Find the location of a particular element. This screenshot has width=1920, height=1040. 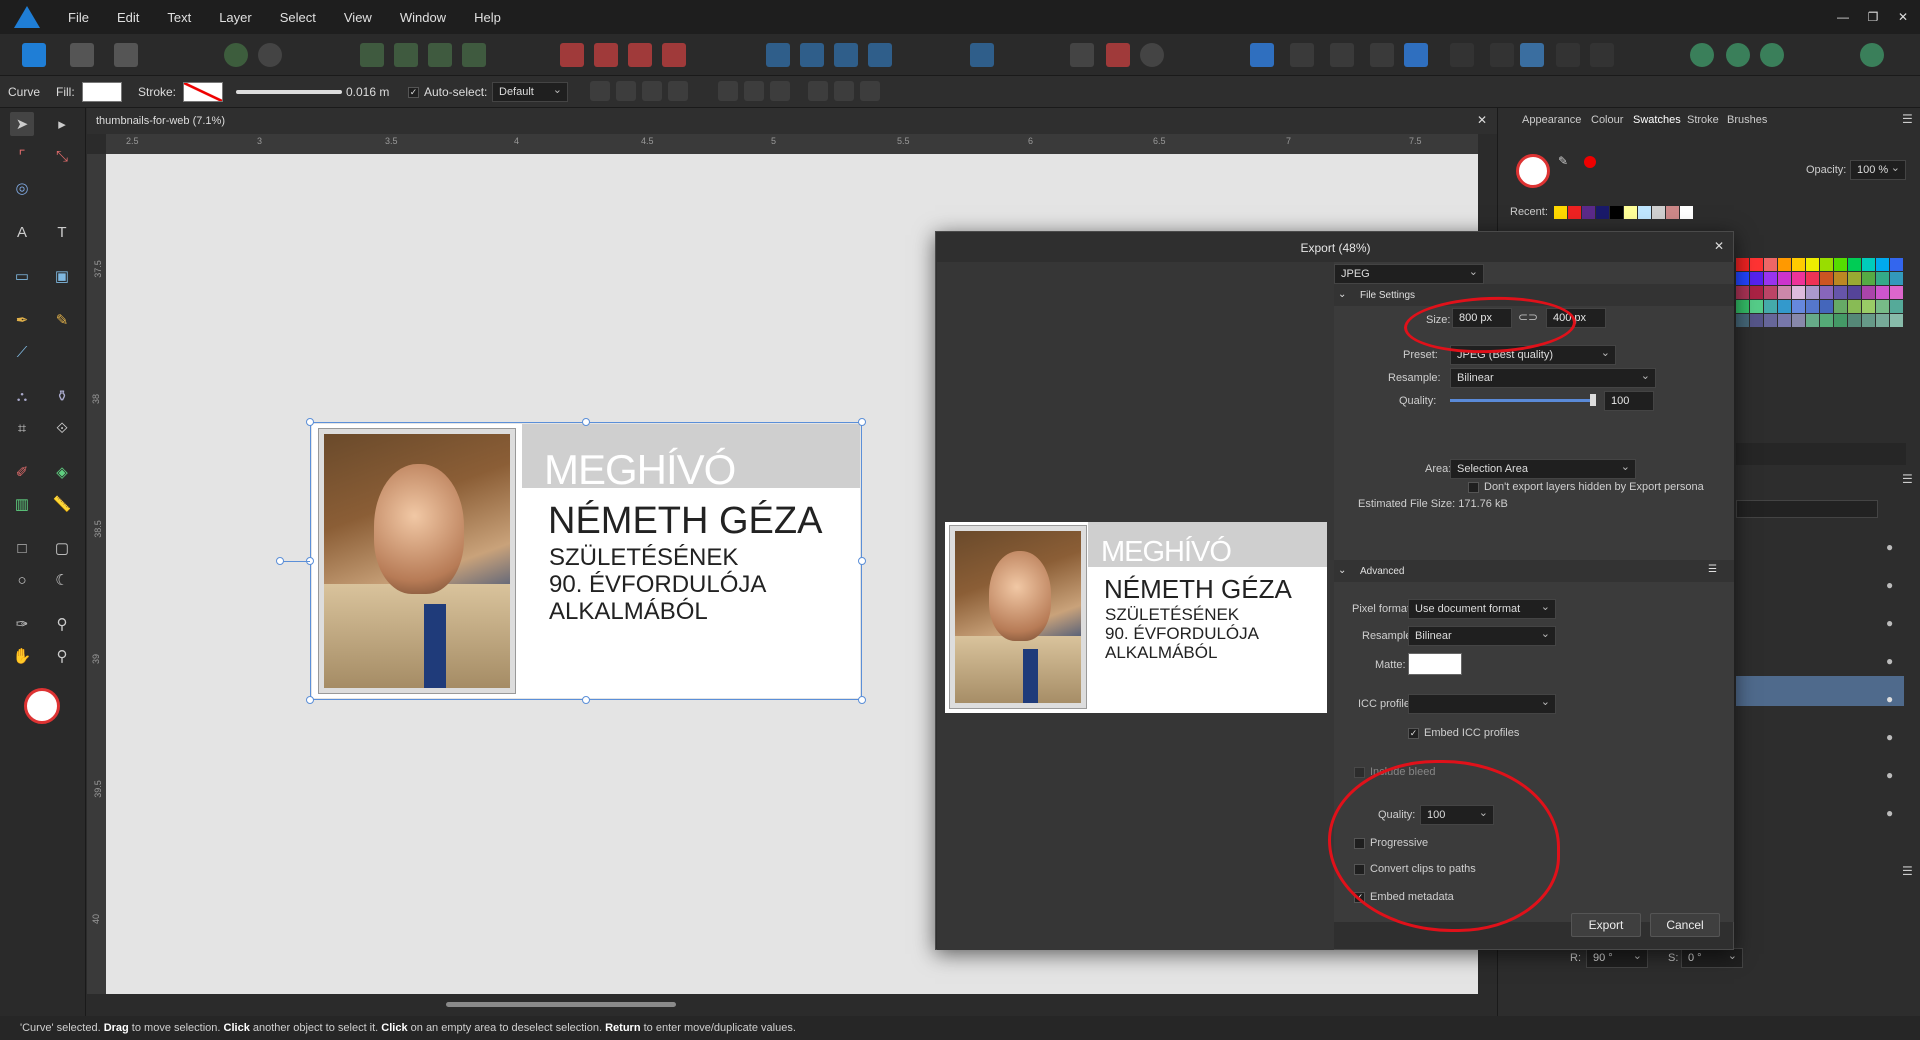

recent-swatches is located at coordinates (1624, 212).